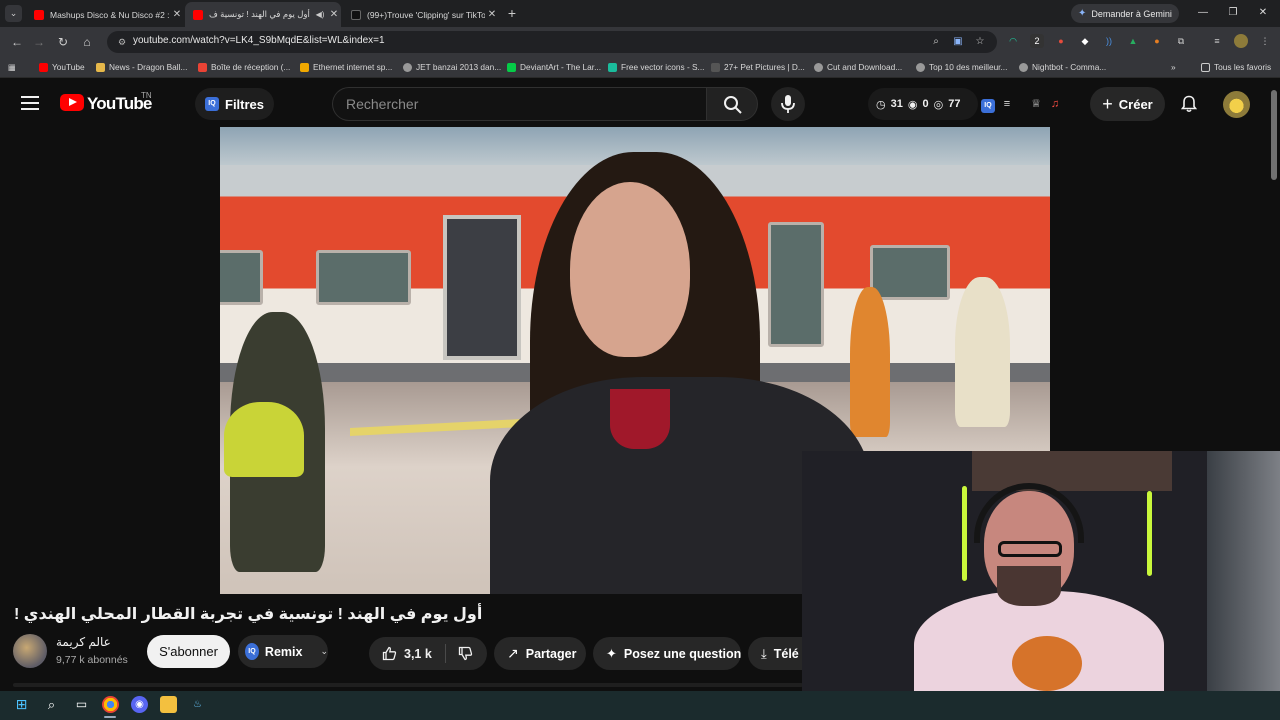 This screenshot has width=1280, height=720. Describe the element at coordinates (964, 533) in the screenshot. I see `webcam-led-light` at that location.